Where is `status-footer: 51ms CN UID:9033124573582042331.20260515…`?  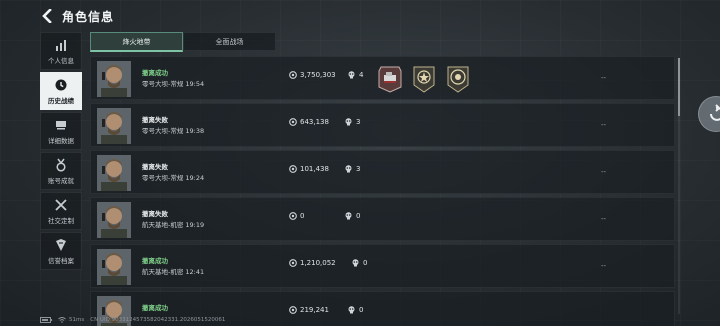
status-footer: 51ms CN UID:9033124573582042331.20260515… is located at coordinates (135, 320).